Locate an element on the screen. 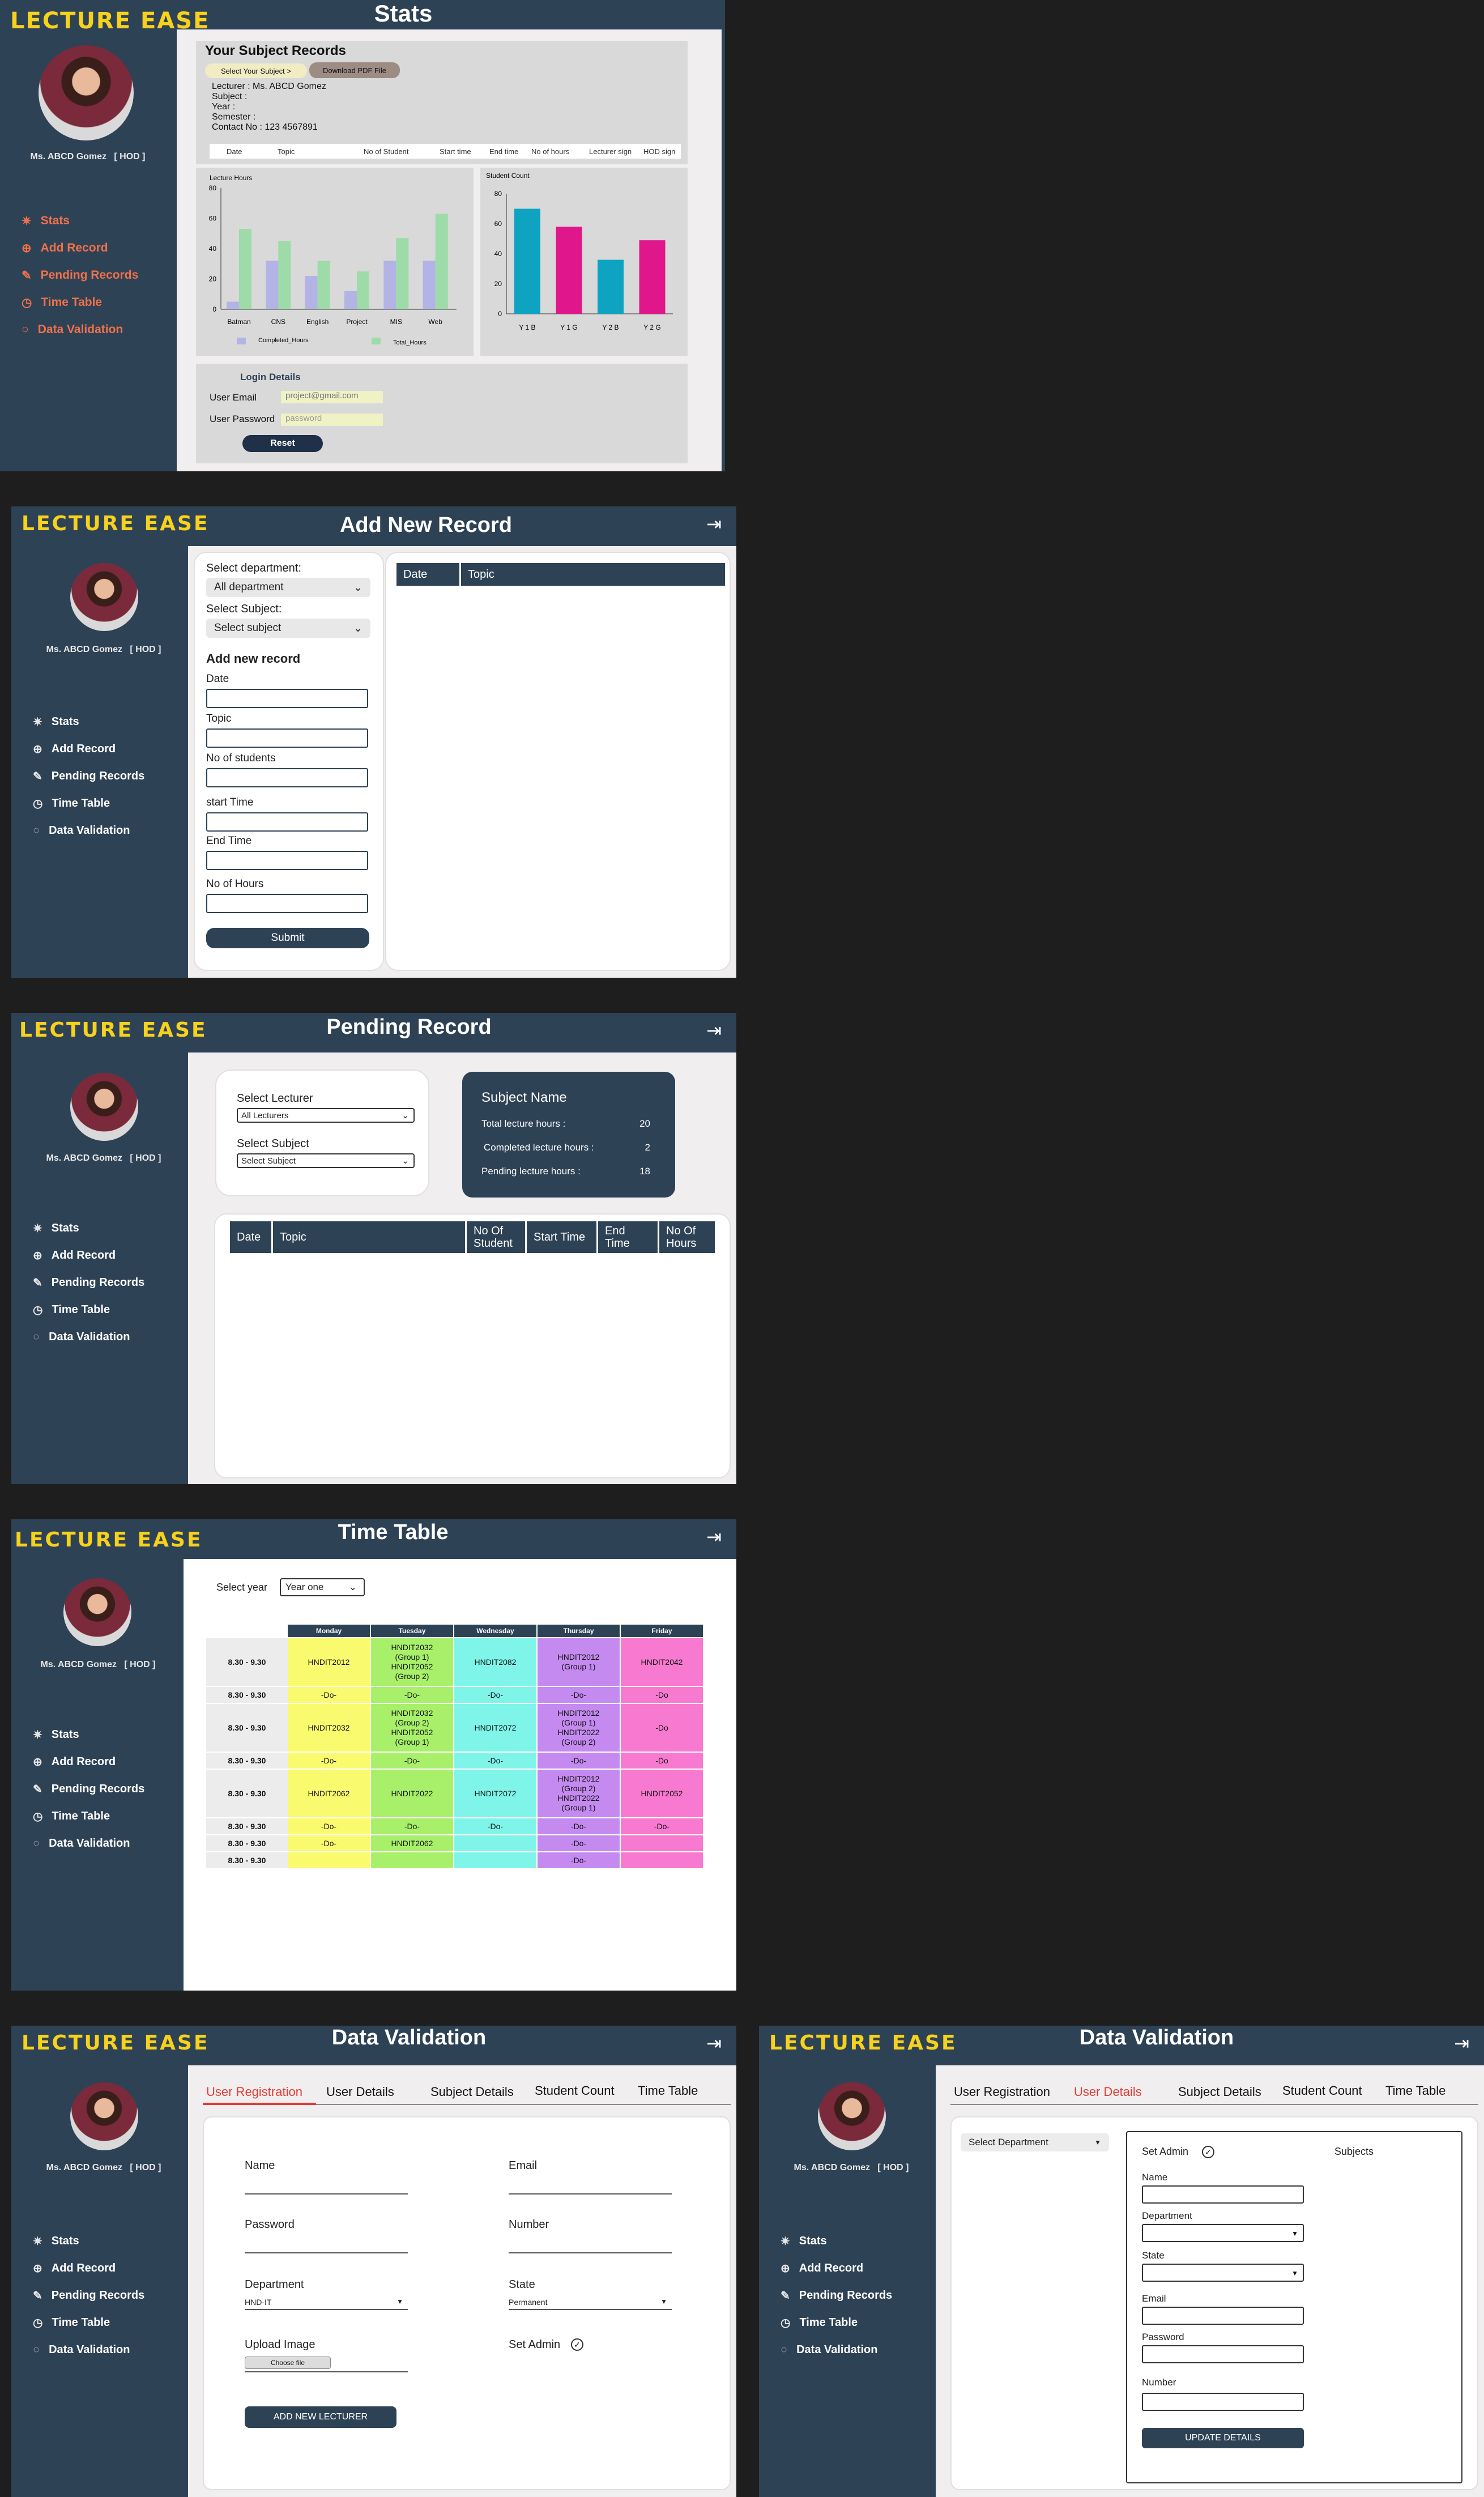 This screenshot has width=1484, height=2497. department-select: All department ⌄ is located at coordinates (288, 587).